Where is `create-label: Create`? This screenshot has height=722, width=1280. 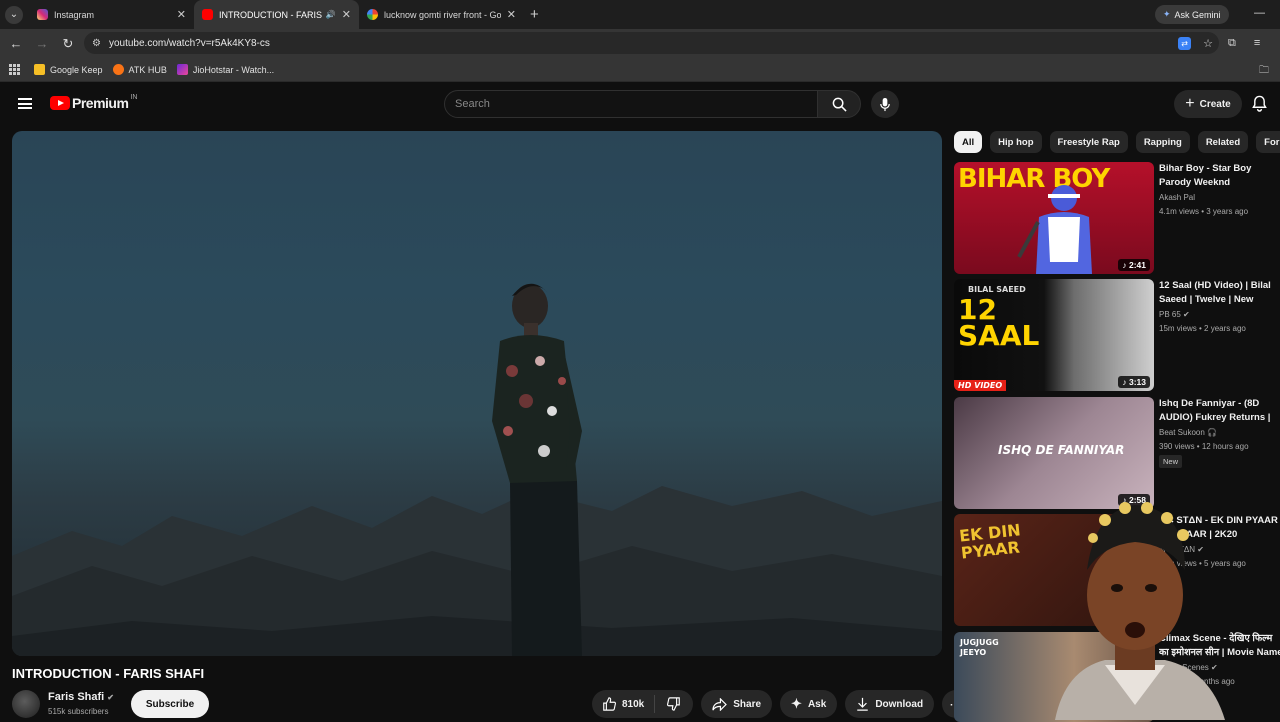 create-label: Create is located at coordinates (1215, 104).